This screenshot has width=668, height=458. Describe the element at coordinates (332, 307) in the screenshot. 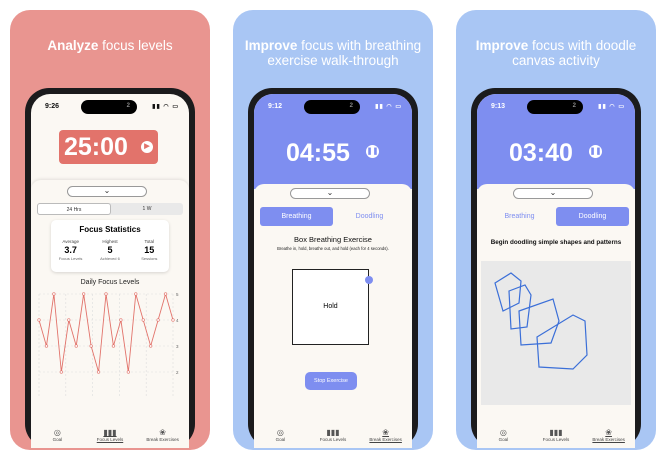

I see `breathing-box: Hold` at that location.